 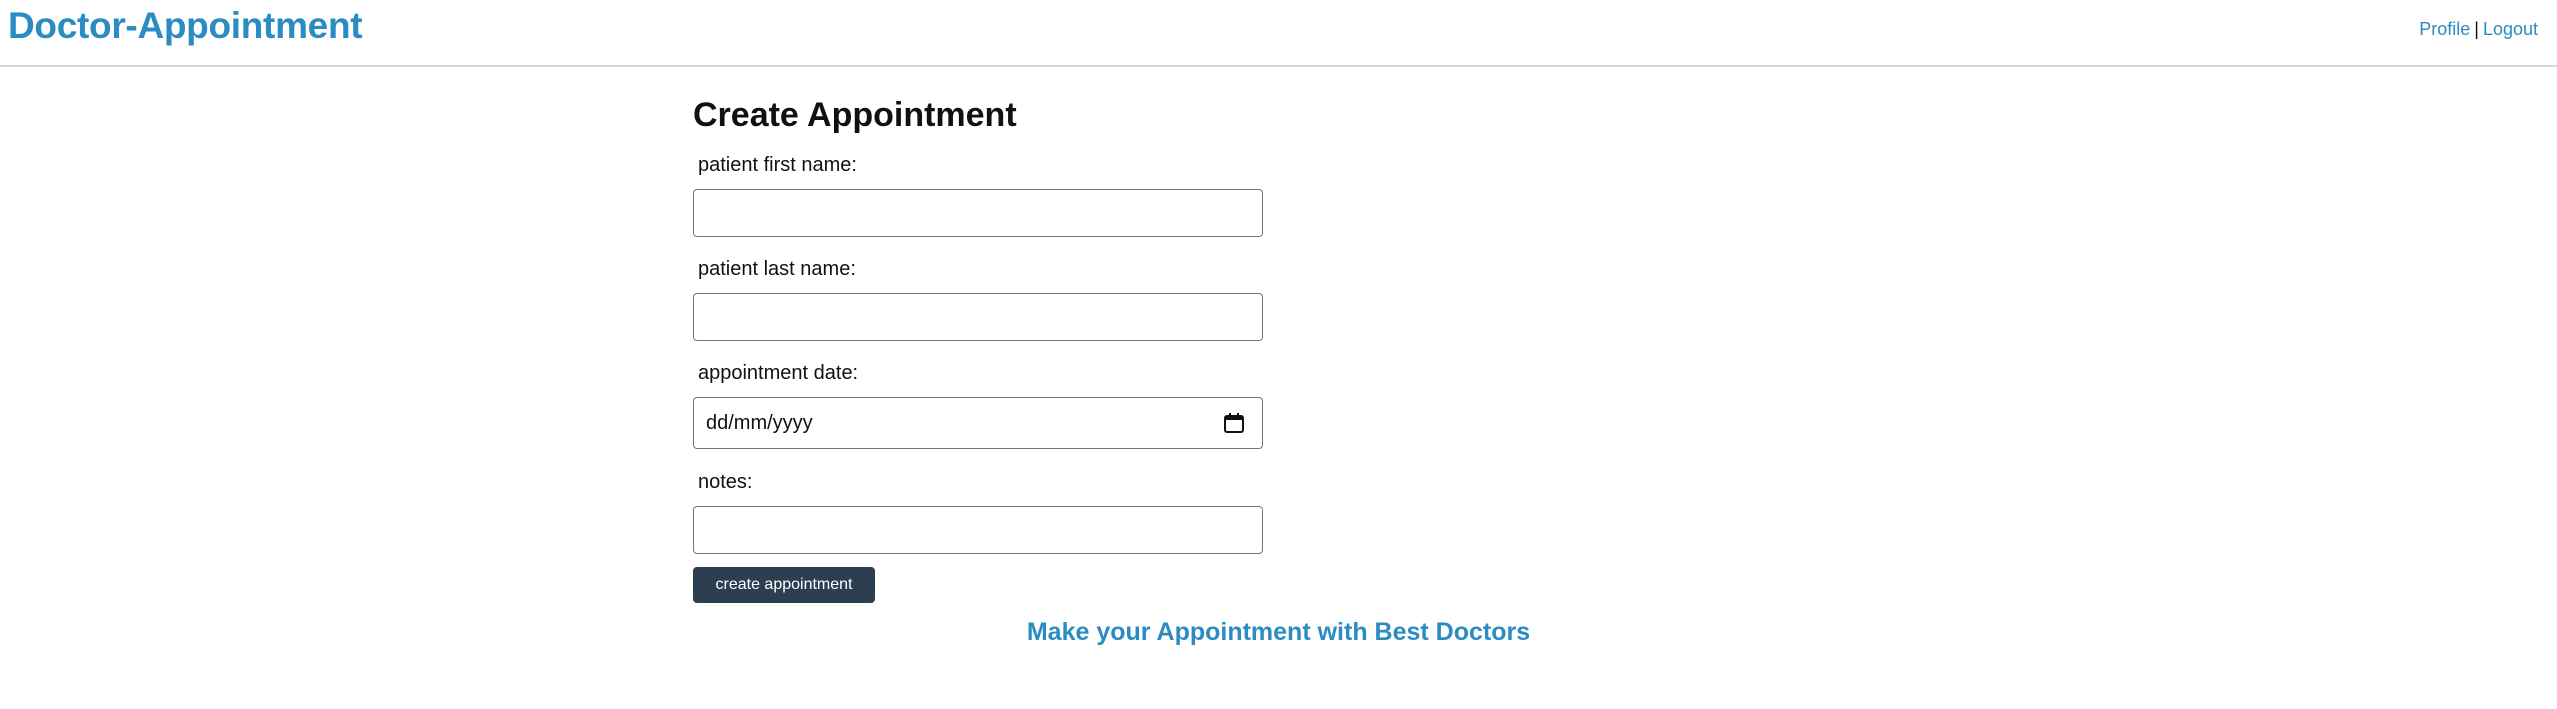 What do you see at coordinates (1278, 632) in the screenshot?
I see `footer-tagline: Make your Appointment with Best Doctors` at bounding box center [1278, 632].